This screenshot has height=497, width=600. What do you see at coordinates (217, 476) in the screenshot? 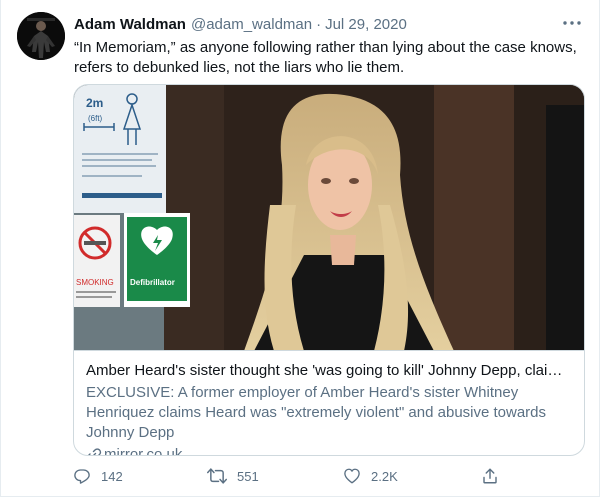
I see `retweet-icon` at bounding box center [217, 476].